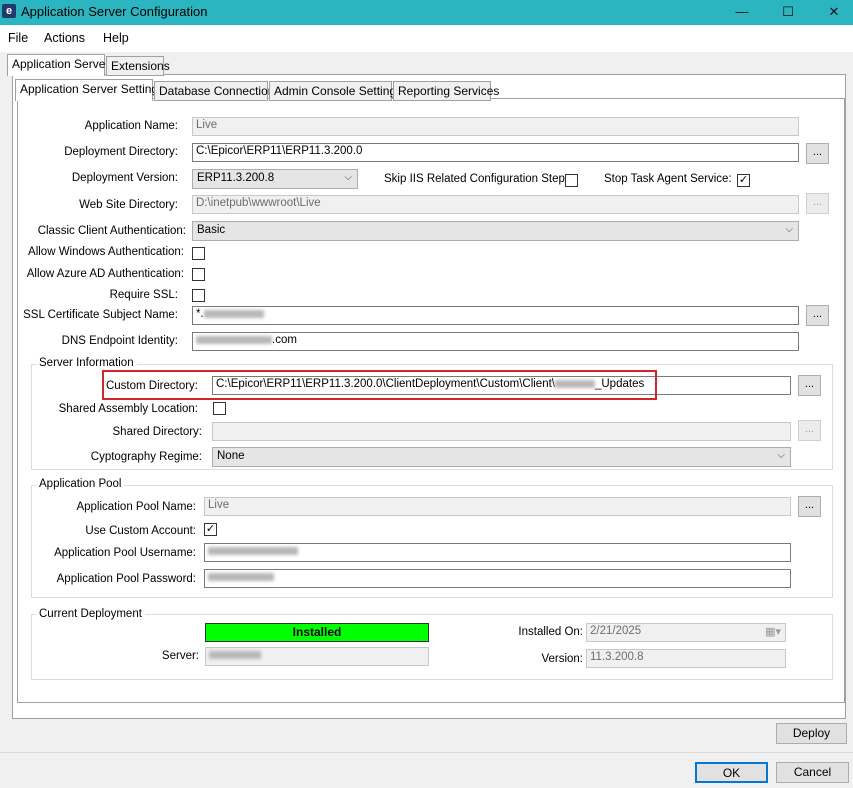 The image size is (853, 788). I want to click on stop-task-agent-checkbox: ✓, so click(743, 180).